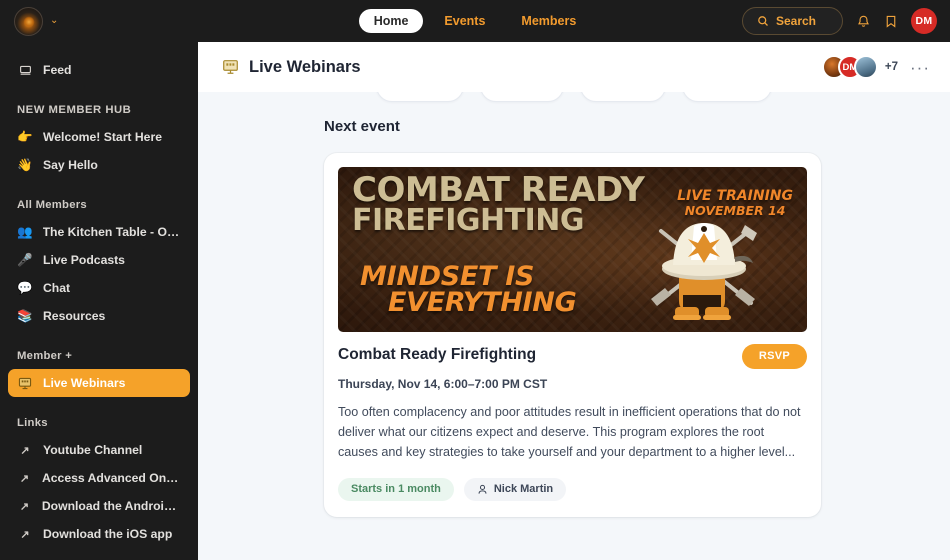 This screenshot has width=950, height=560. I want to click on member-overflow-count: +7, so click(891, 67).